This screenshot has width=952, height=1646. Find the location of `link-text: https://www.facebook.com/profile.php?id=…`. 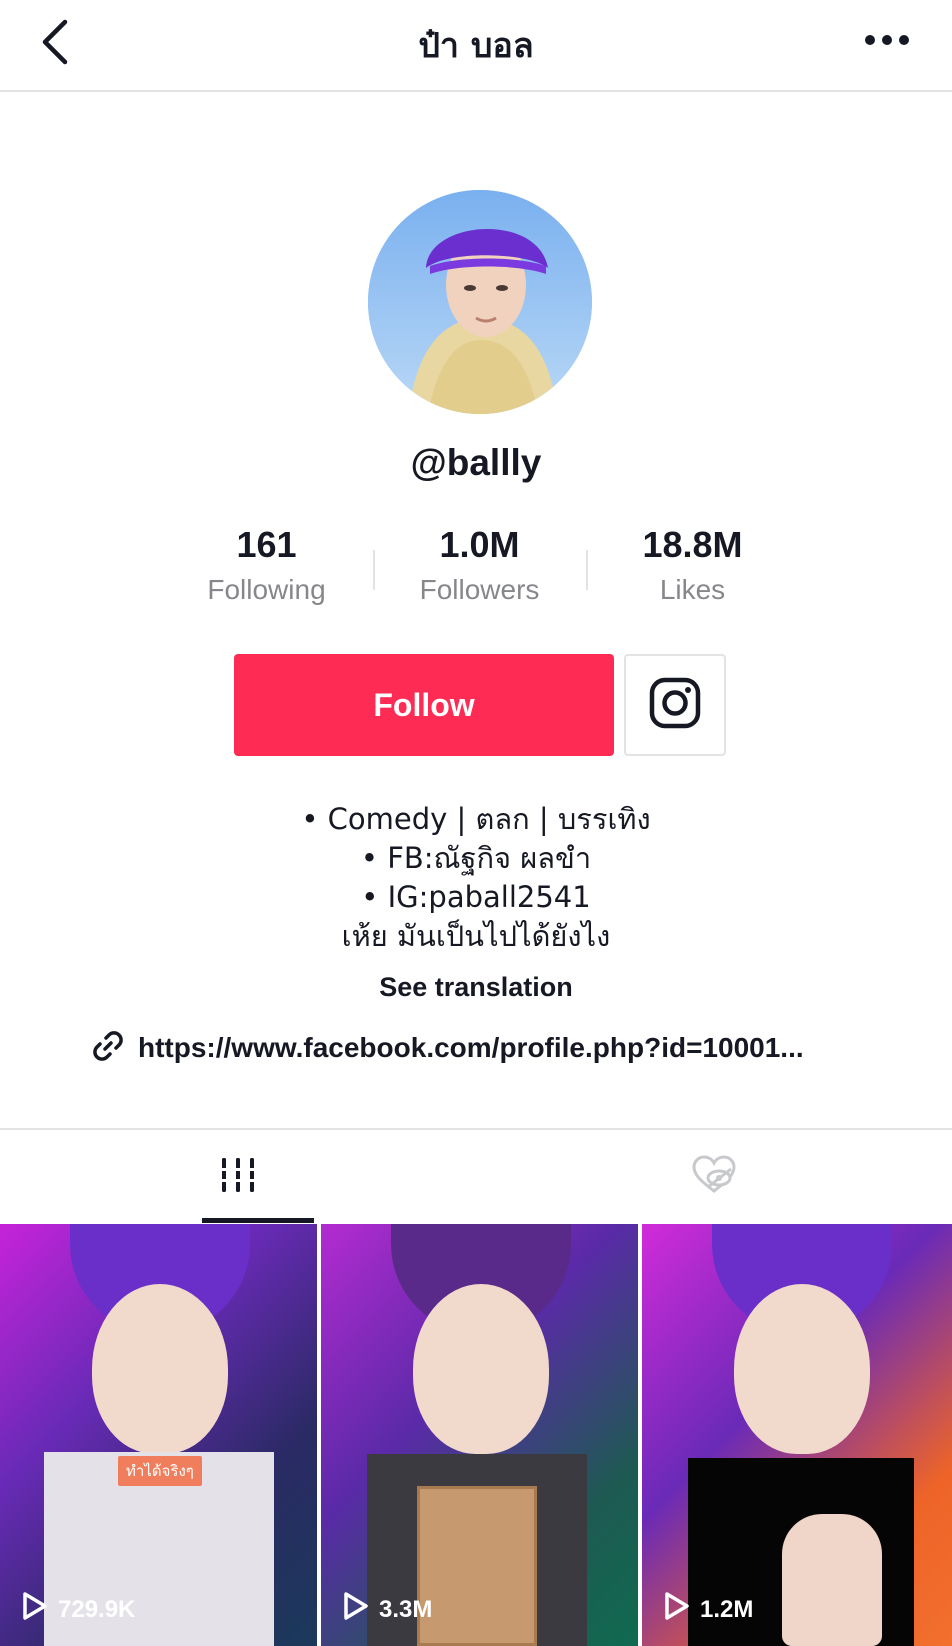

link-text: https://www.facebook.com/profile.php?id=… is located at coordinates (471, 1047).